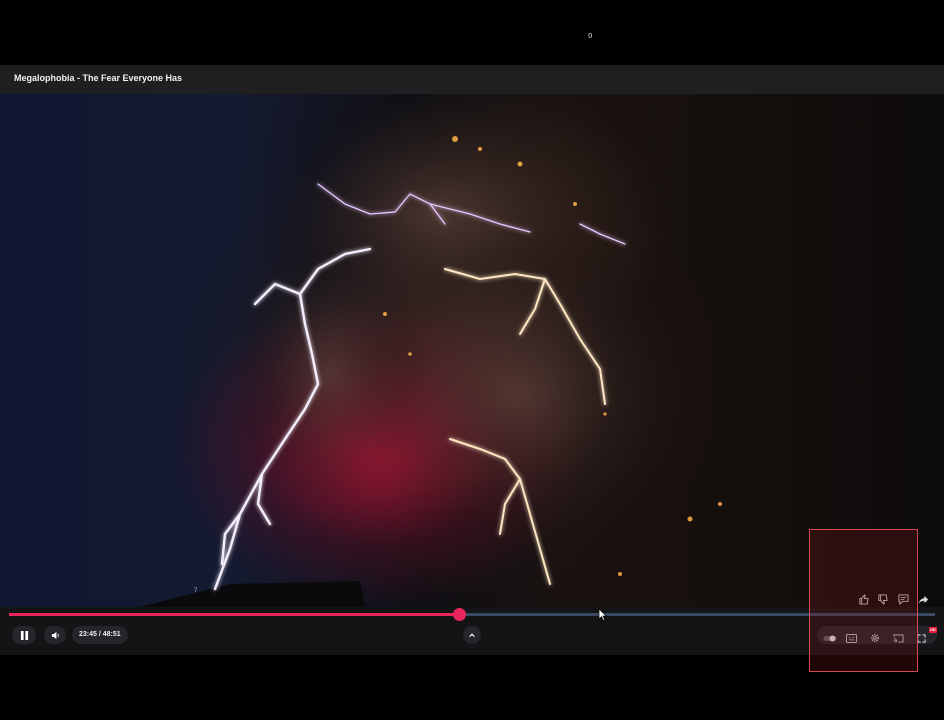  I want to click on frame-mark: 7, so click(196, 591).